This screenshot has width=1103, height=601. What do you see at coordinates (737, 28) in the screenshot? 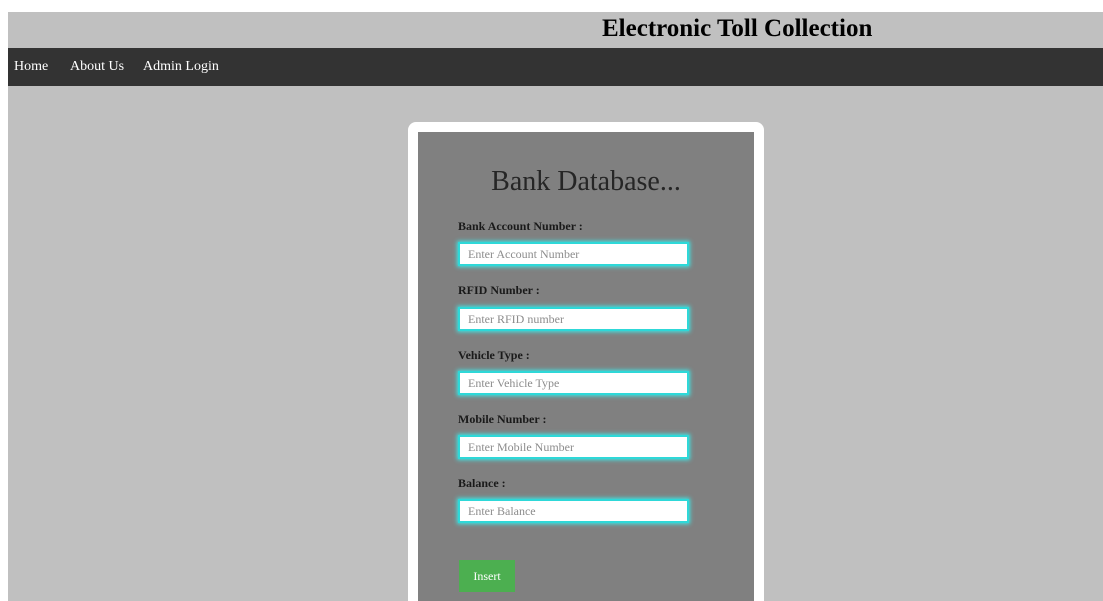
I see `site-title: Electronic Toll Collection` at bounding box center [737, 28].